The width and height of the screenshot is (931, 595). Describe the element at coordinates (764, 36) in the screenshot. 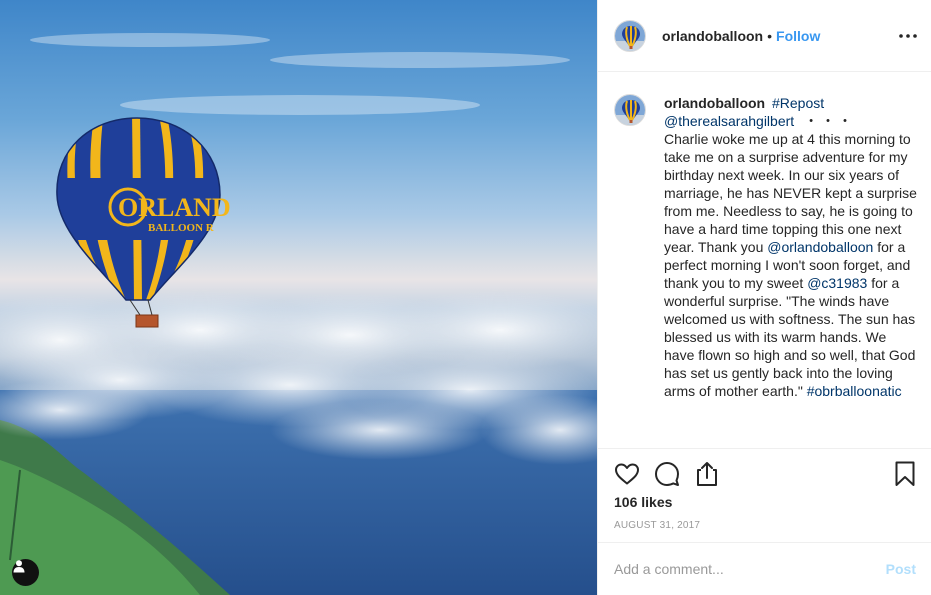

I see `post-header: orlandoballoon • Follow` at that location.